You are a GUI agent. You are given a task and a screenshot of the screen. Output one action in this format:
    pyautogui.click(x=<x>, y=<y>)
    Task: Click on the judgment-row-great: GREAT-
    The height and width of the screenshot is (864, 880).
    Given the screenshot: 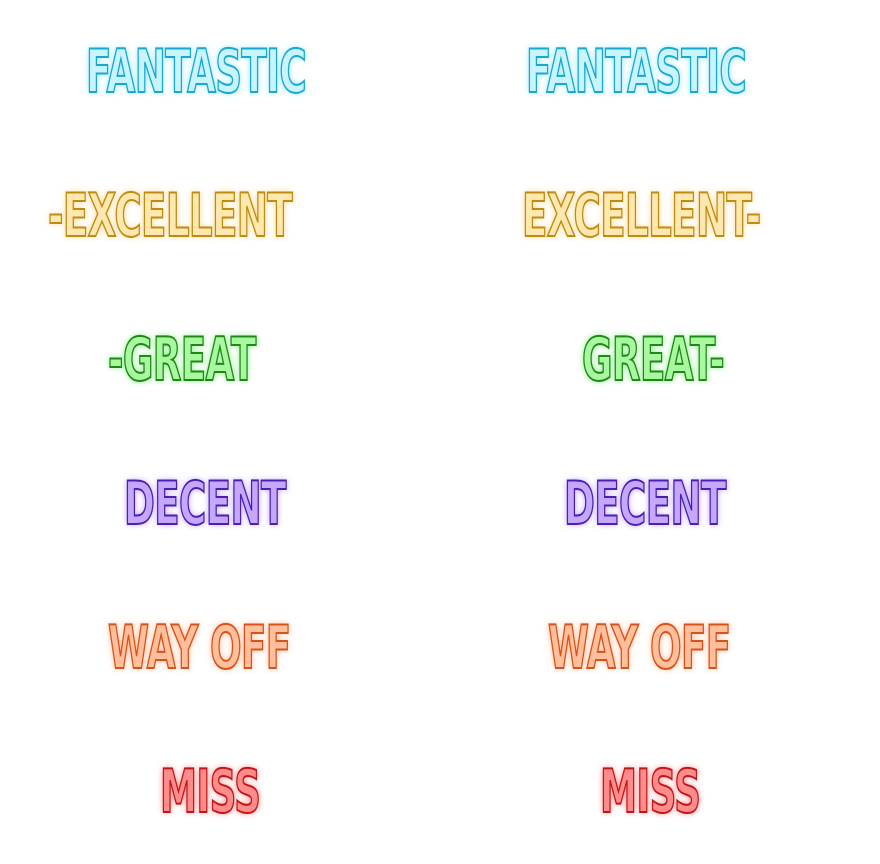 What is the action you would take?
    pyautogui.click(x=660, y=360)
    